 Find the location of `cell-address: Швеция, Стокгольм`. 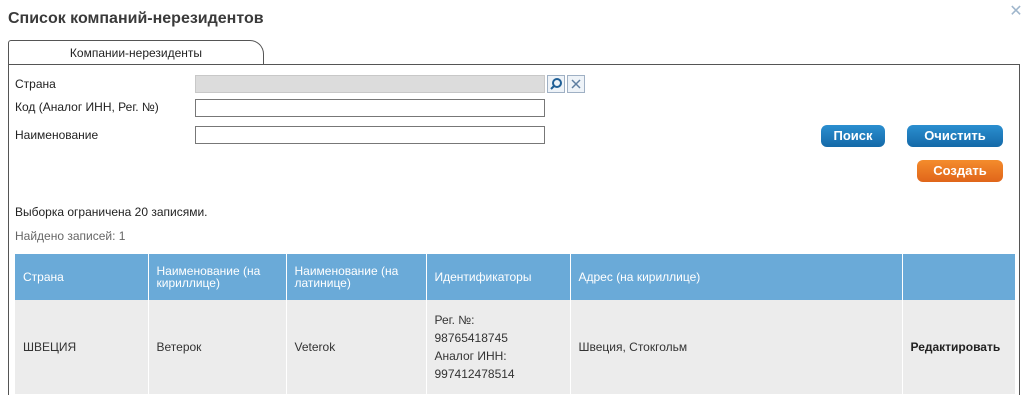

cell-address: Швеция, Стокгольм is located at coordinates (736, 347).